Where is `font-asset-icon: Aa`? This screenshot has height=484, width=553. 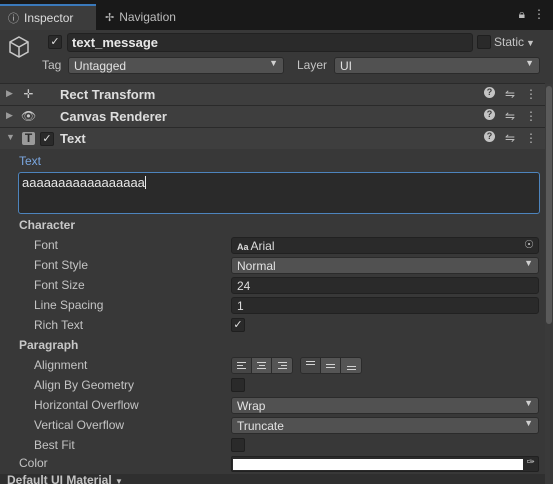
font-asset-icon: Aa is located at coordinates (243, 247).